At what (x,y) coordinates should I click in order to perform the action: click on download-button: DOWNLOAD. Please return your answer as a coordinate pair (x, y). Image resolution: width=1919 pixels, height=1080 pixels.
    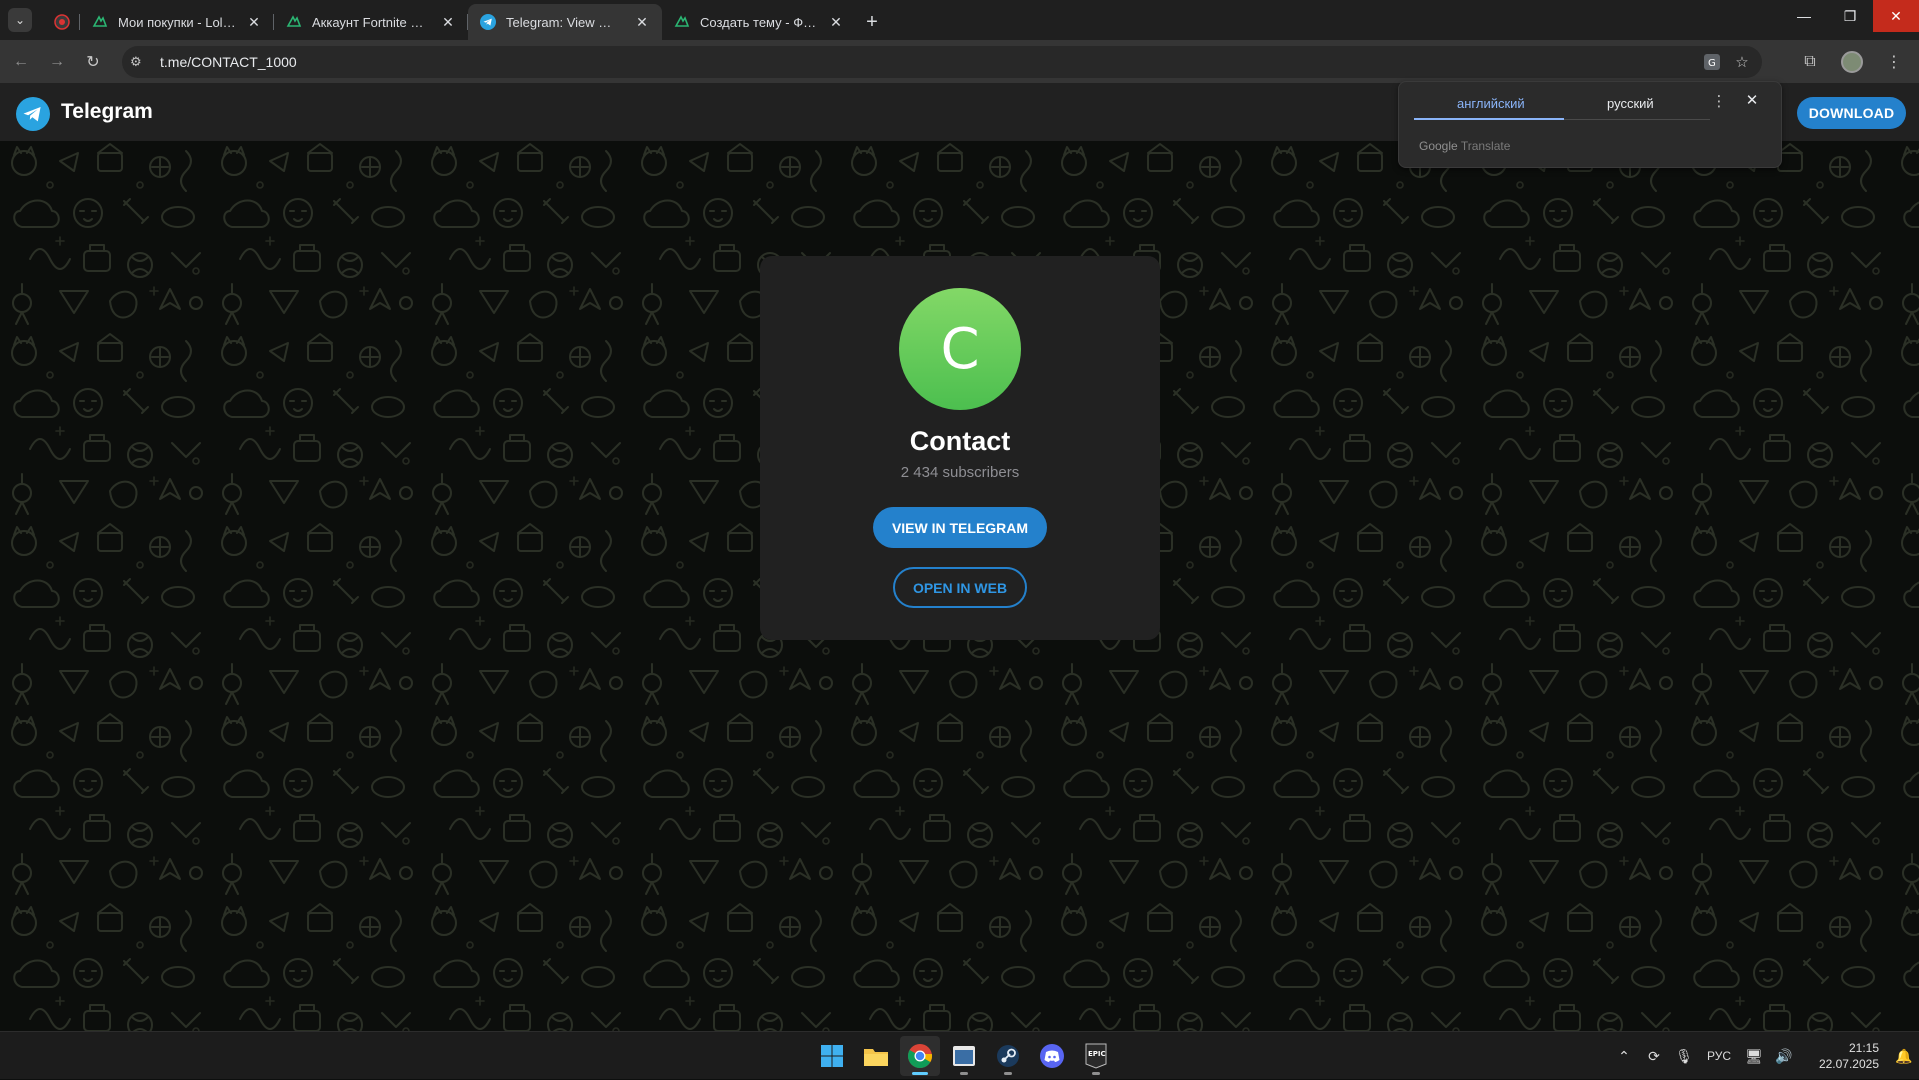
    Looking at the image, I should click on (1851, 113).